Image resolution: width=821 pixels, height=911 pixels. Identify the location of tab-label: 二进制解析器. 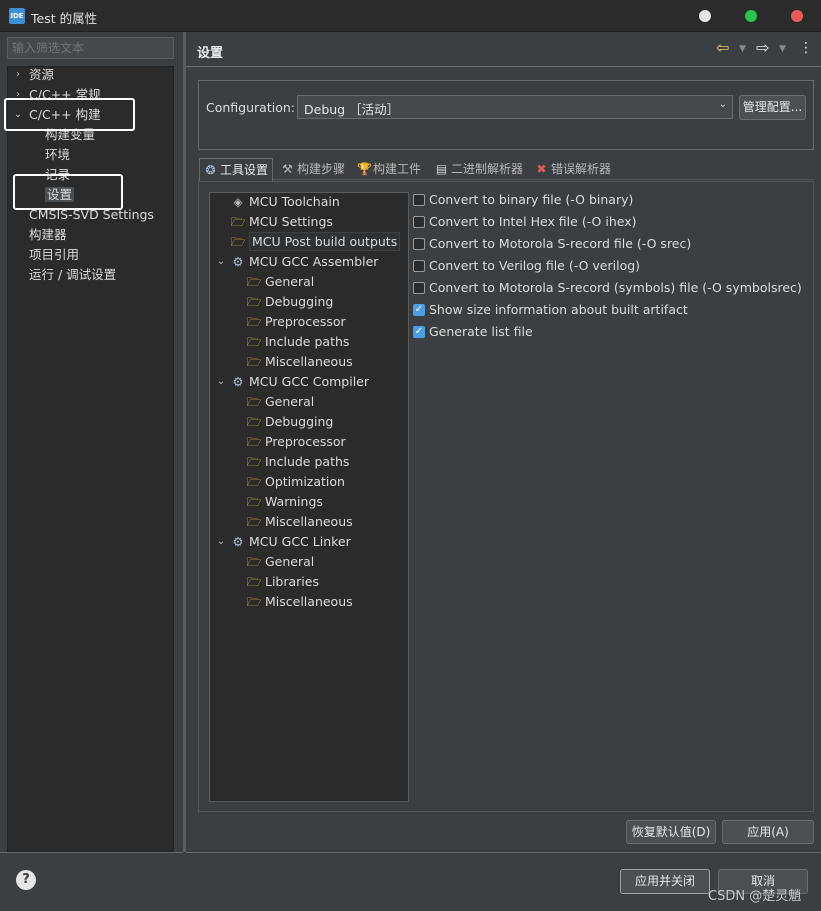
(487, 169).